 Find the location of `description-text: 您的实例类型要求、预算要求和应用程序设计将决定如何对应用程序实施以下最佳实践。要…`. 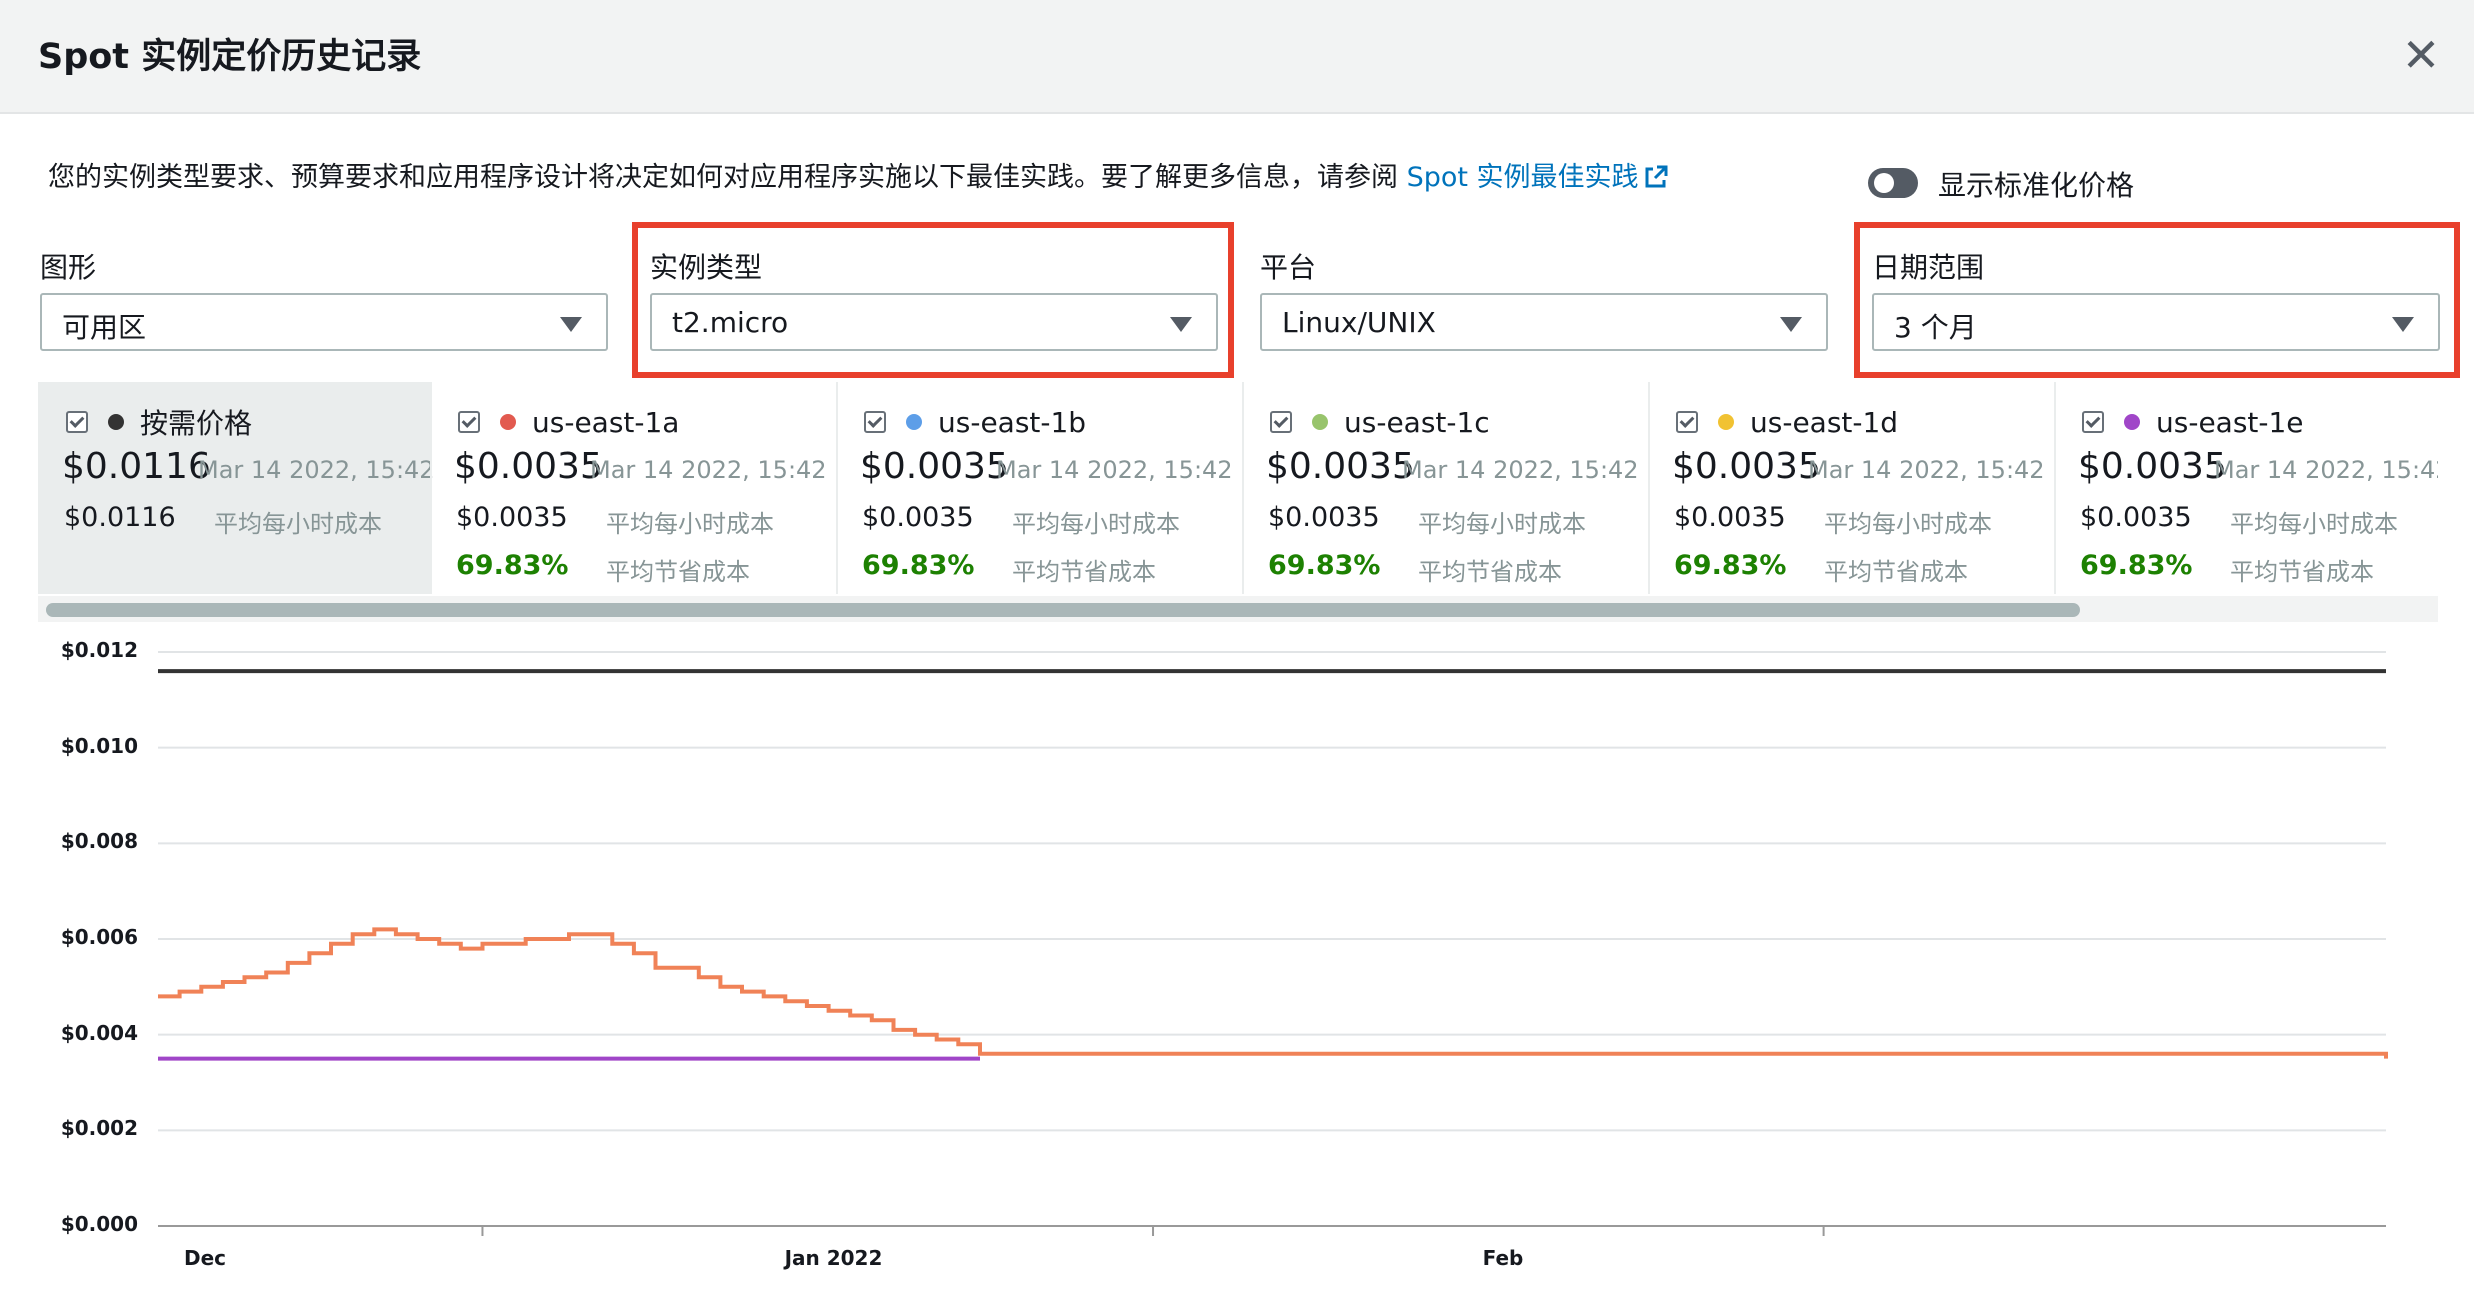

description-text: 您的实例类型要求、预算要求和应用程序设计将决定如何对应用程序实施以下最佳实践。要… is located at coordinates (727, 177).